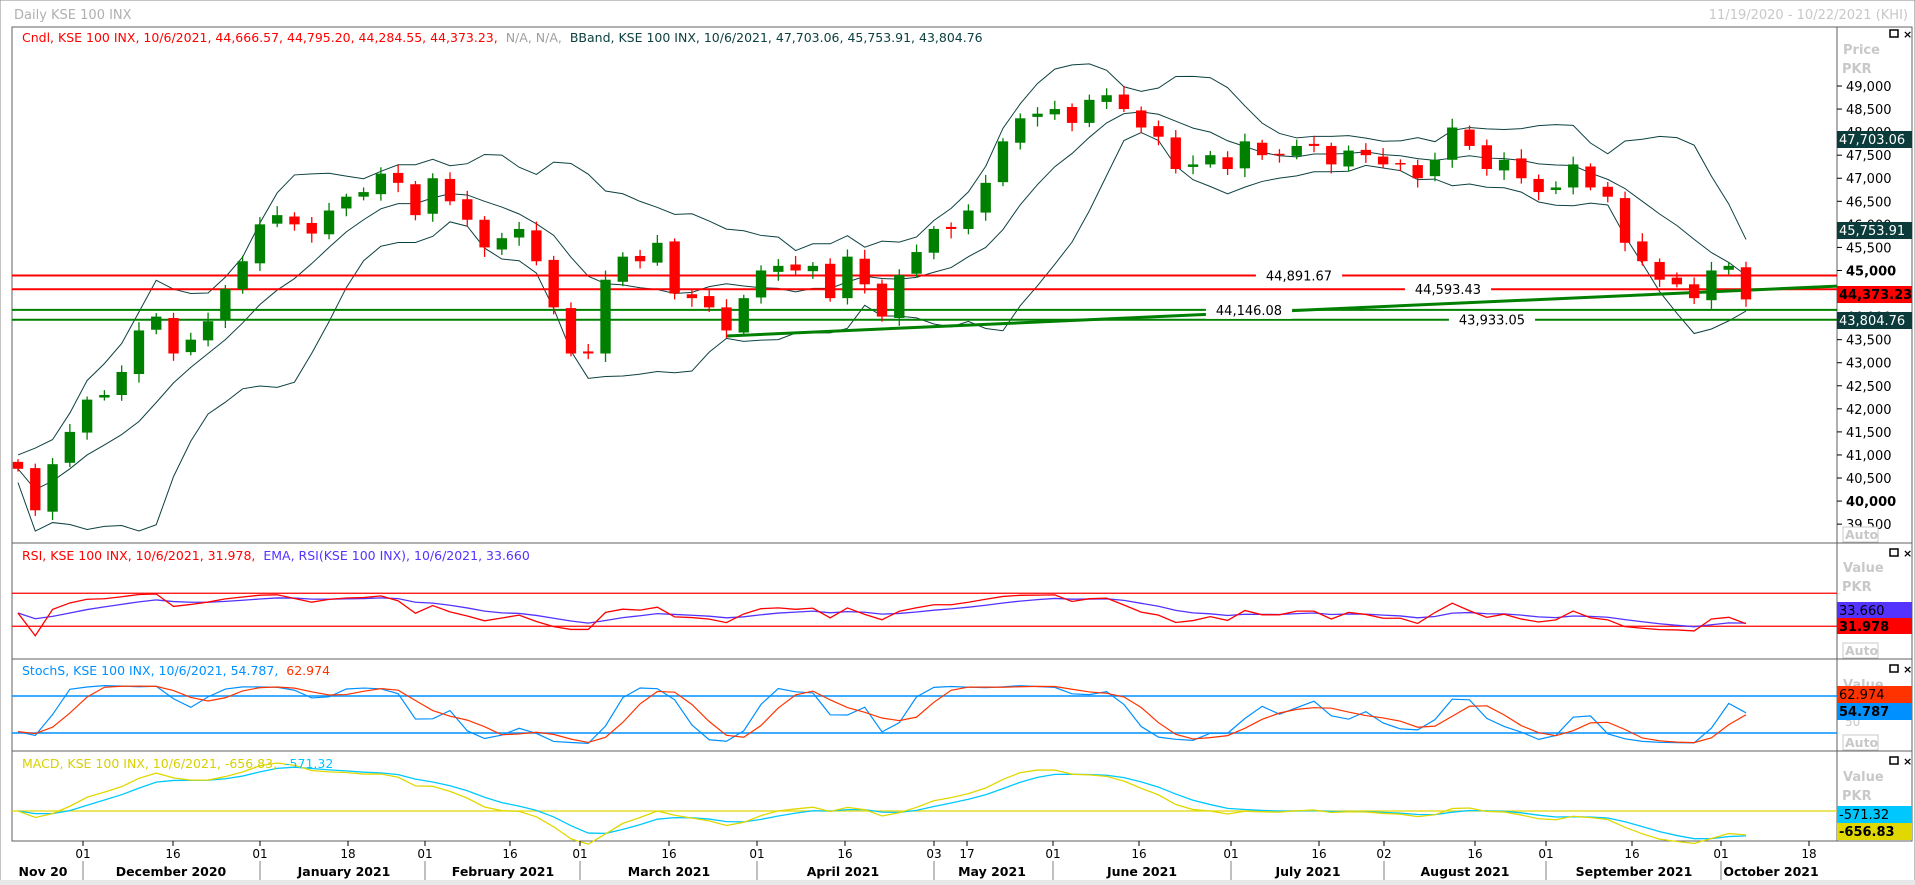 This screenshot has width=1915, height=885. What do you see at coordinates (150, 670) in the screenshot?
I see `stoch-legend-k: StochS, KSE 100 INX, 10/6/2021, 54.787,` at bounding box center [150, 670].